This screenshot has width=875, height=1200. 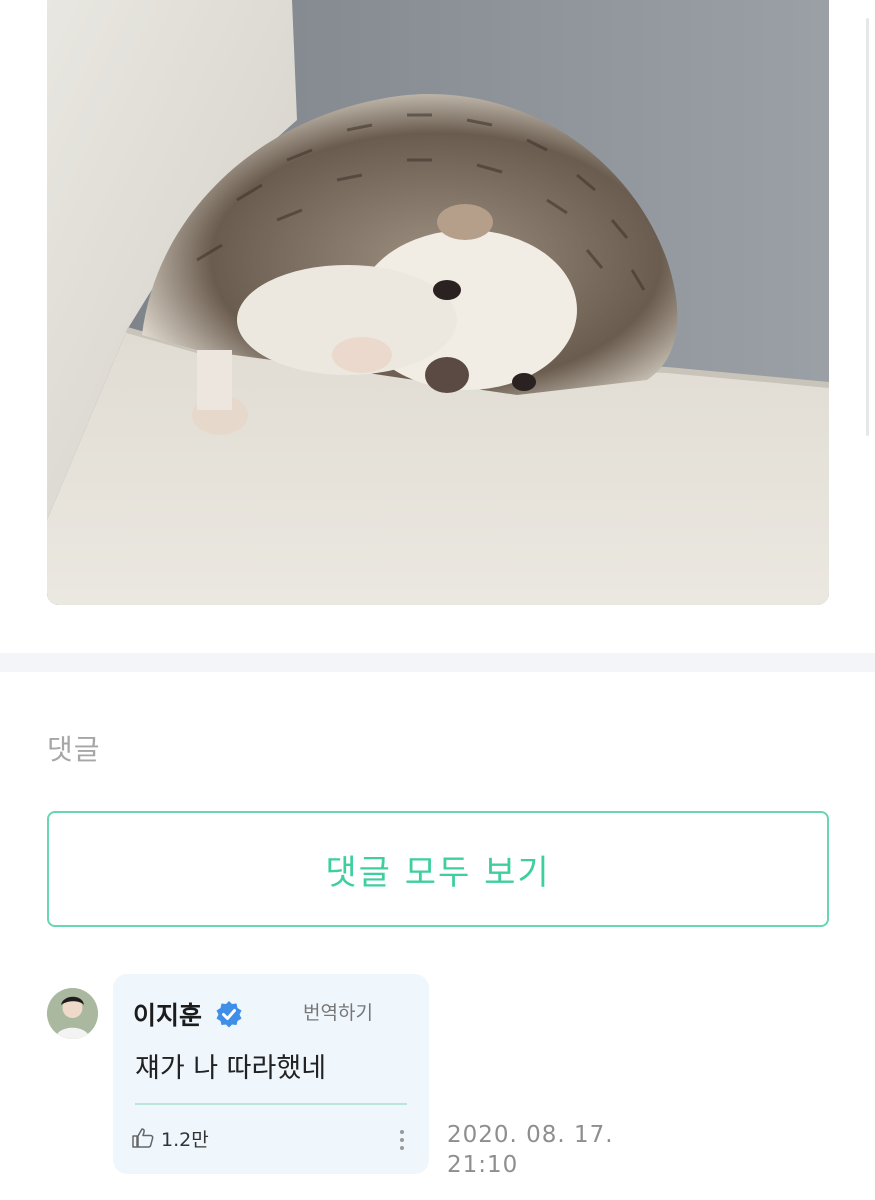 I want to click on avatar, so click(x=72, y=1013).